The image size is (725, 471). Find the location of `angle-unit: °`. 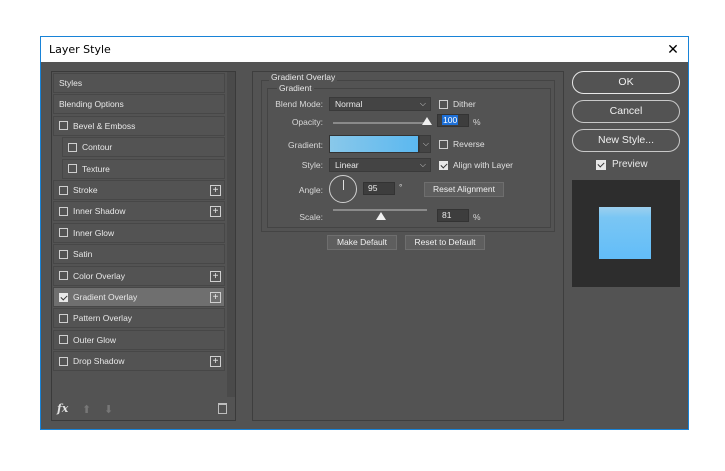

angle-unit: ° is located at coordinates (401, 187).